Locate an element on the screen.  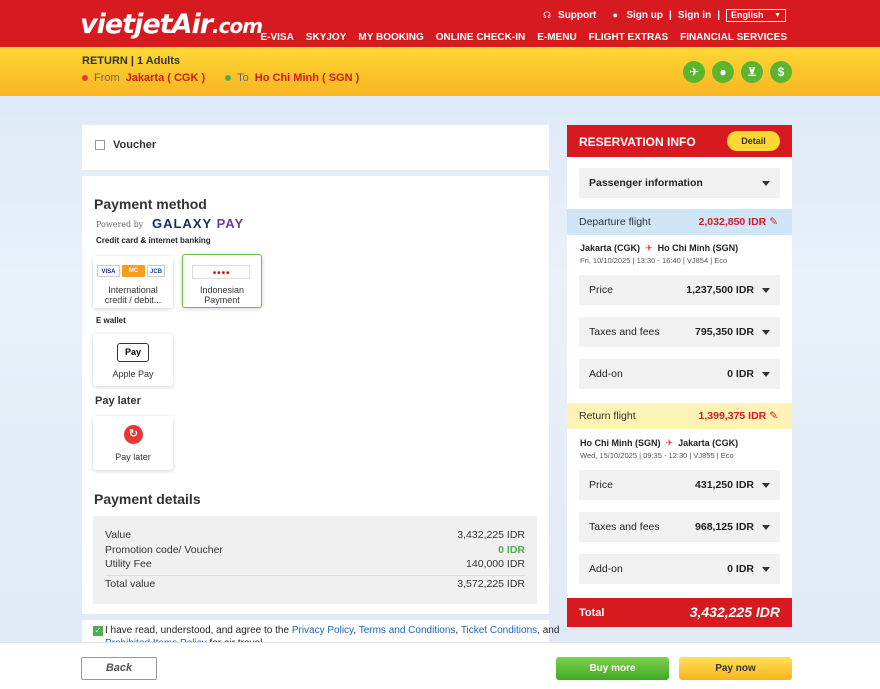
apple-pay-icon-text: Pay is located at coordinates (132, 352).